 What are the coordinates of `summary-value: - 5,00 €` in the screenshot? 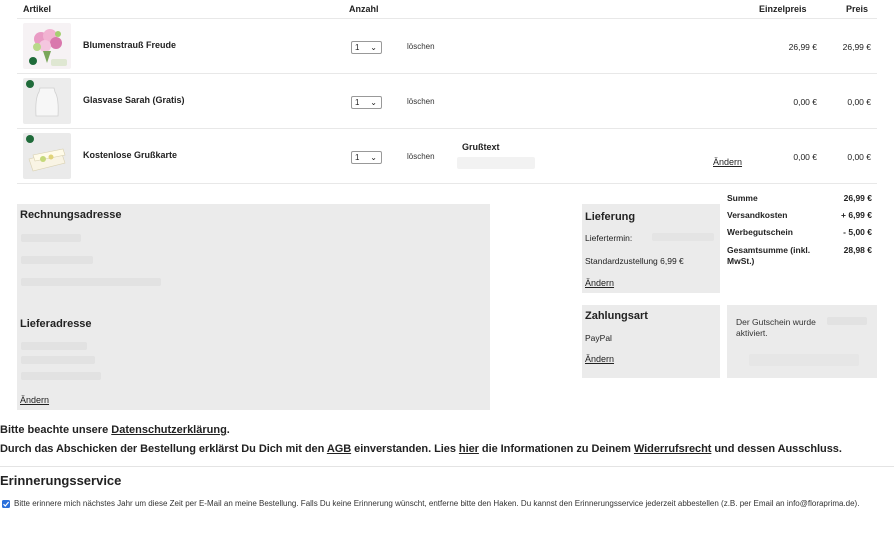 It's located at (857, 232).